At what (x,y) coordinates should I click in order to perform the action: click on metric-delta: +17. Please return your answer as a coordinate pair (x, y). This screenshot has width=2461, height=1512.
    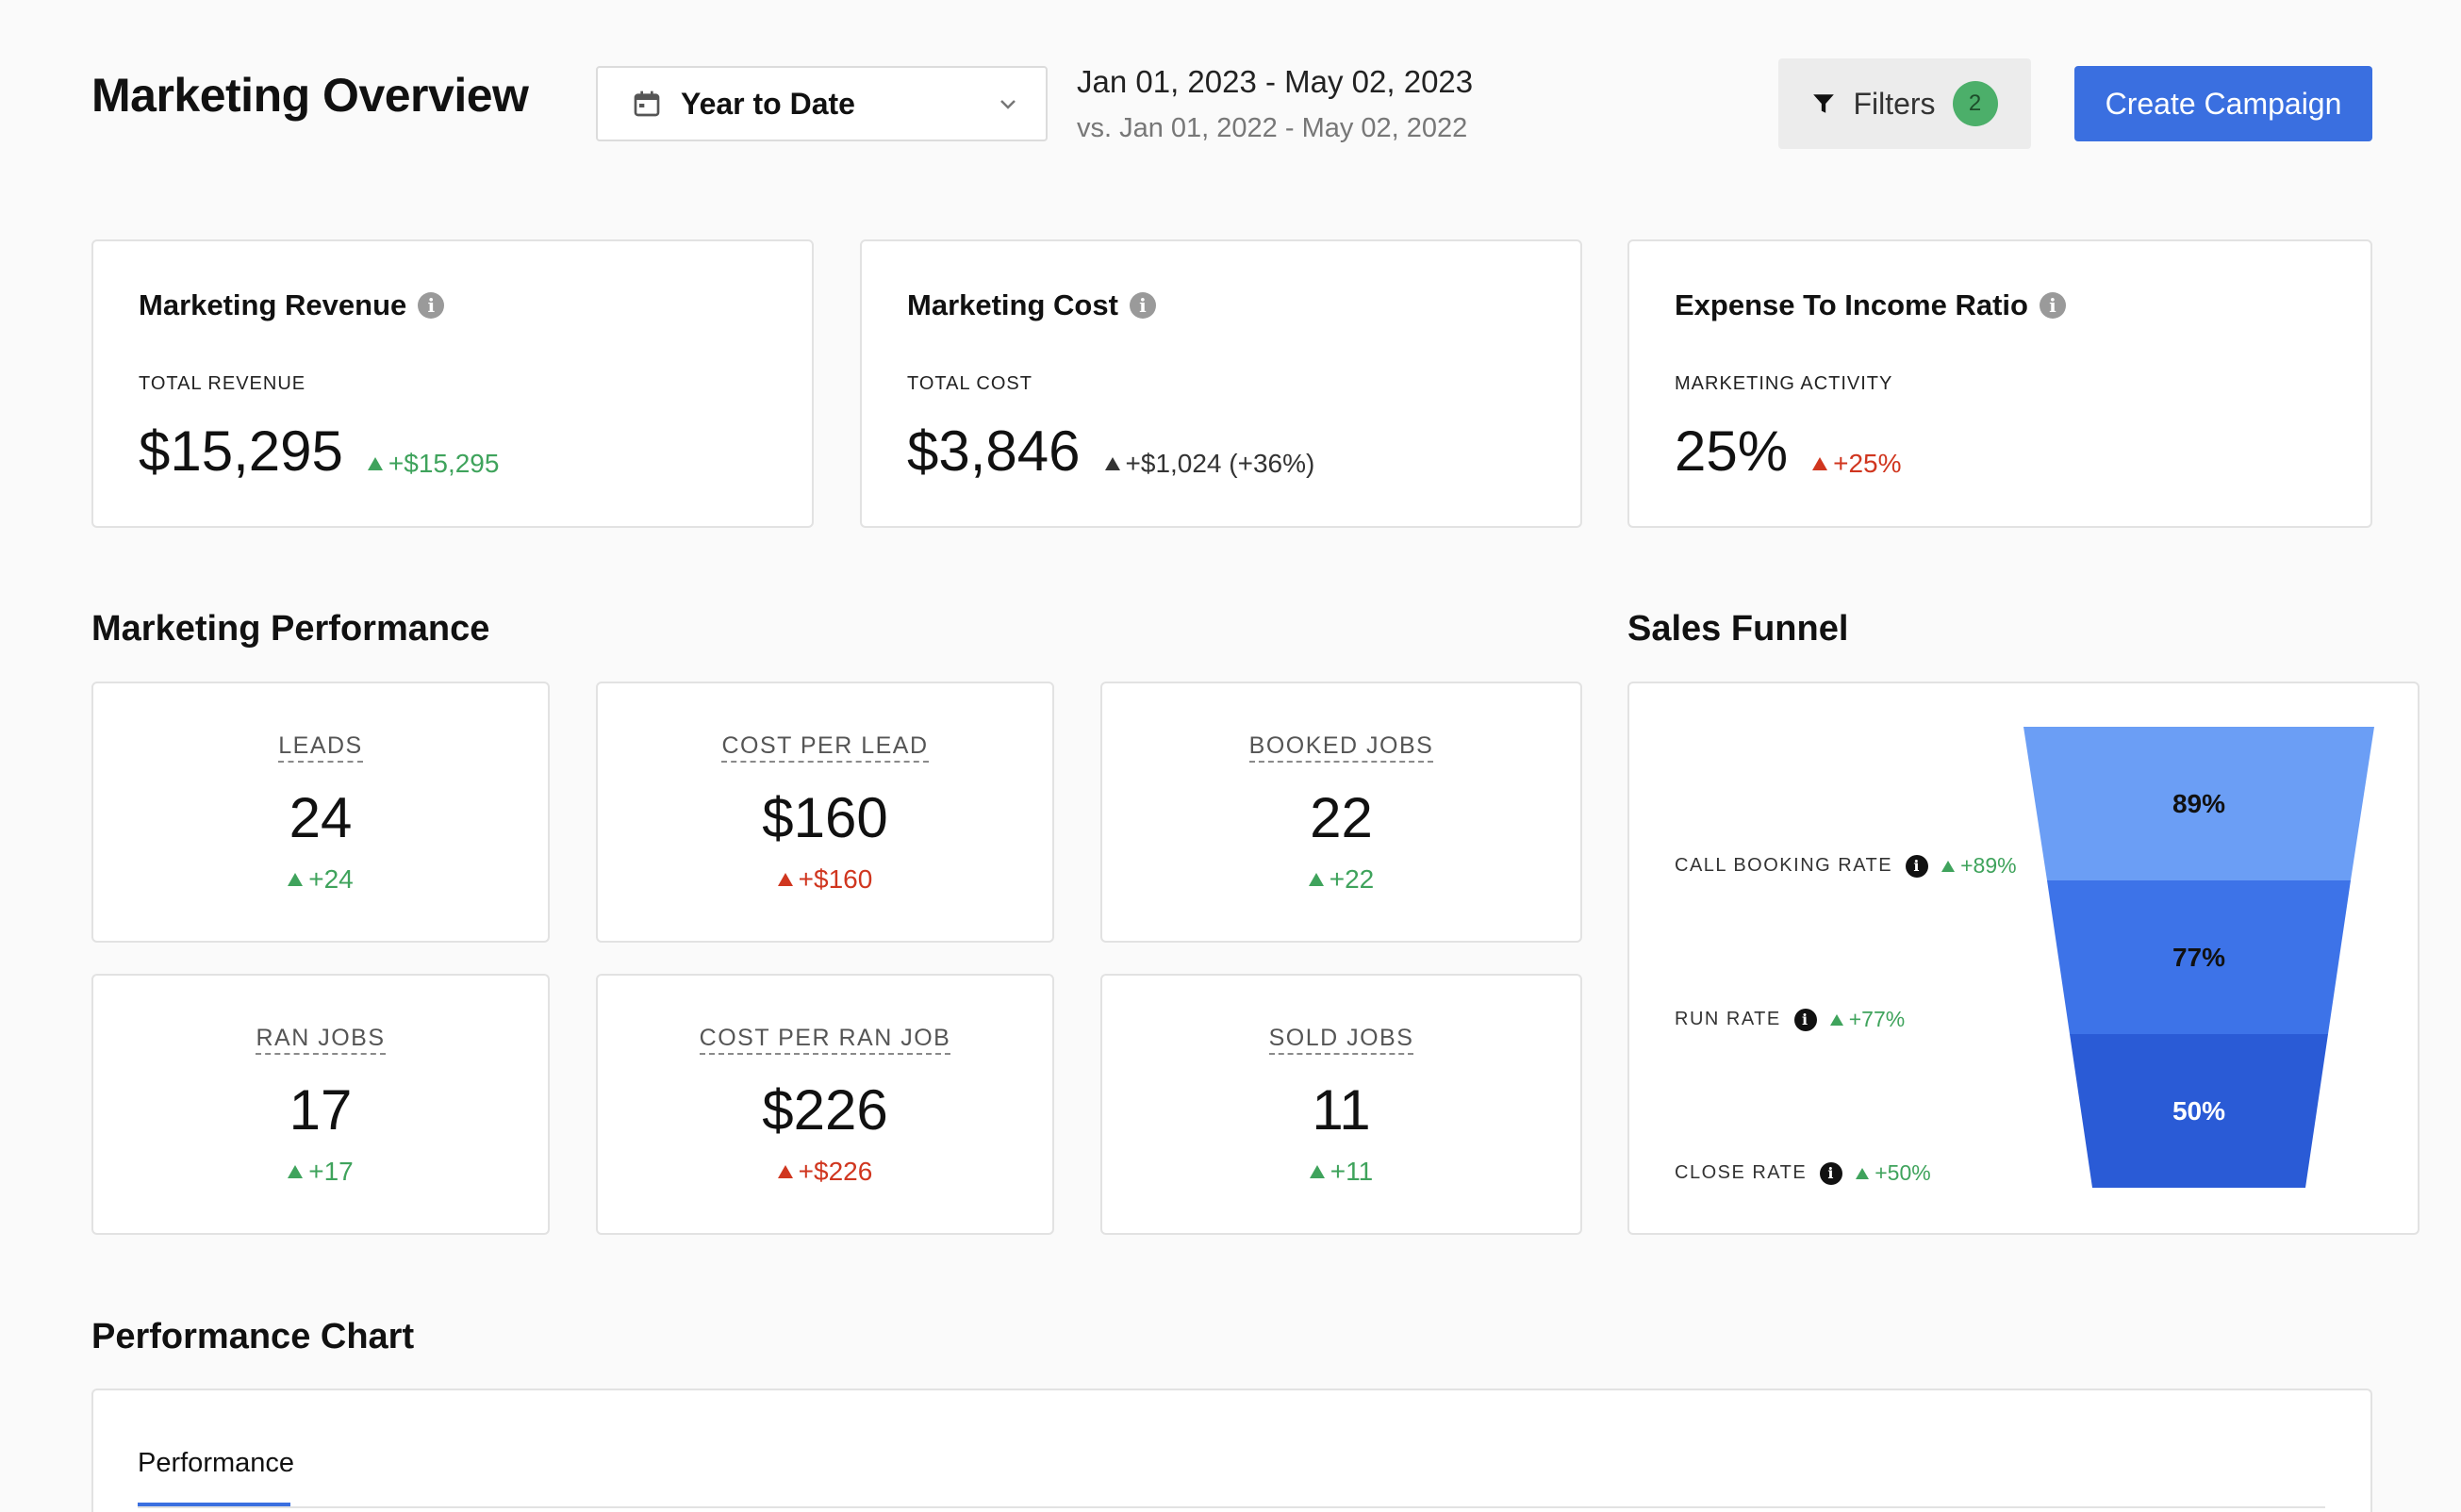
    Looking at the image, I should click on (321, 1172).